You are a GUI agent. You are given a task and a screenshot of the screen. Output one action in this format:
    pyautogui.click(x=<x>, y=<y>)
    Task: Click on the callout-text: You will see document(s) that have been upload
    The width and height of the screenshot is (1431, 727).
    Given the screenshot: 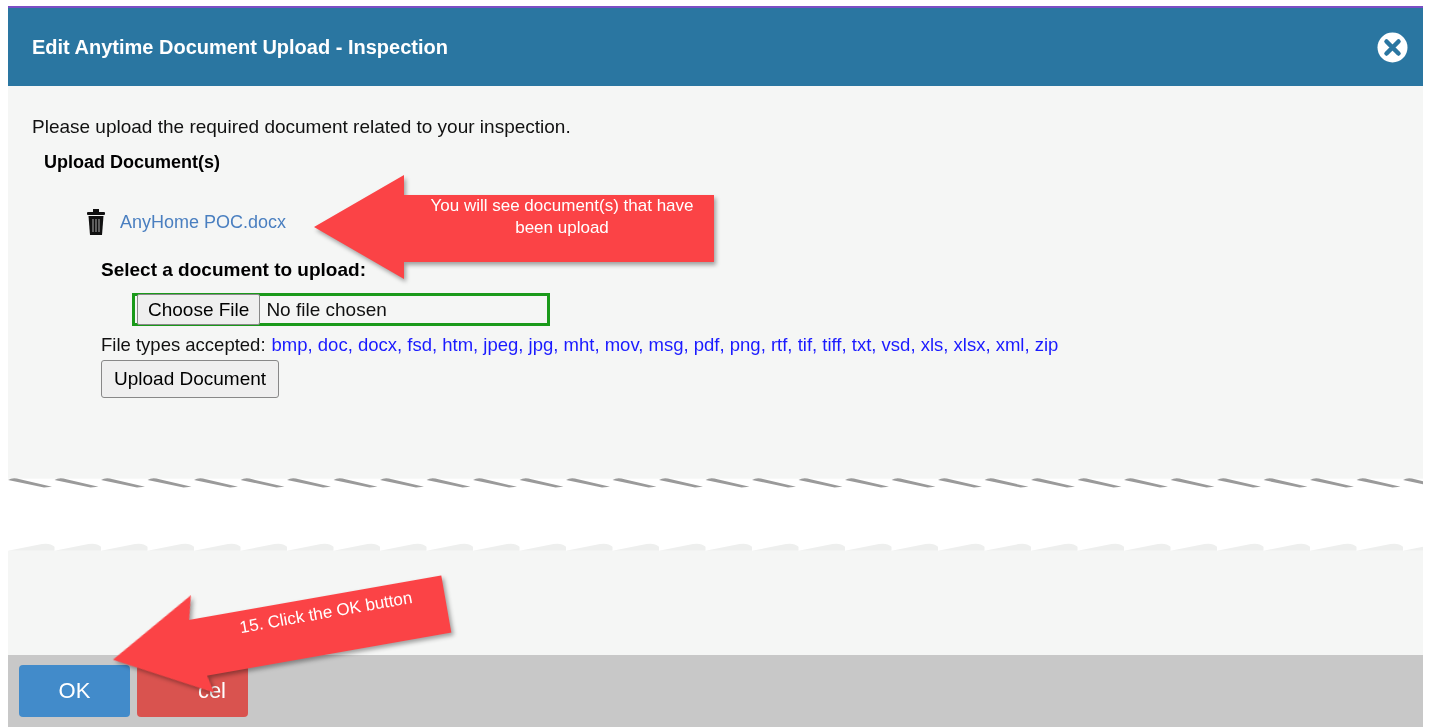 What is the action you would take?
    pyautogui.click(x=562, y=217)
    